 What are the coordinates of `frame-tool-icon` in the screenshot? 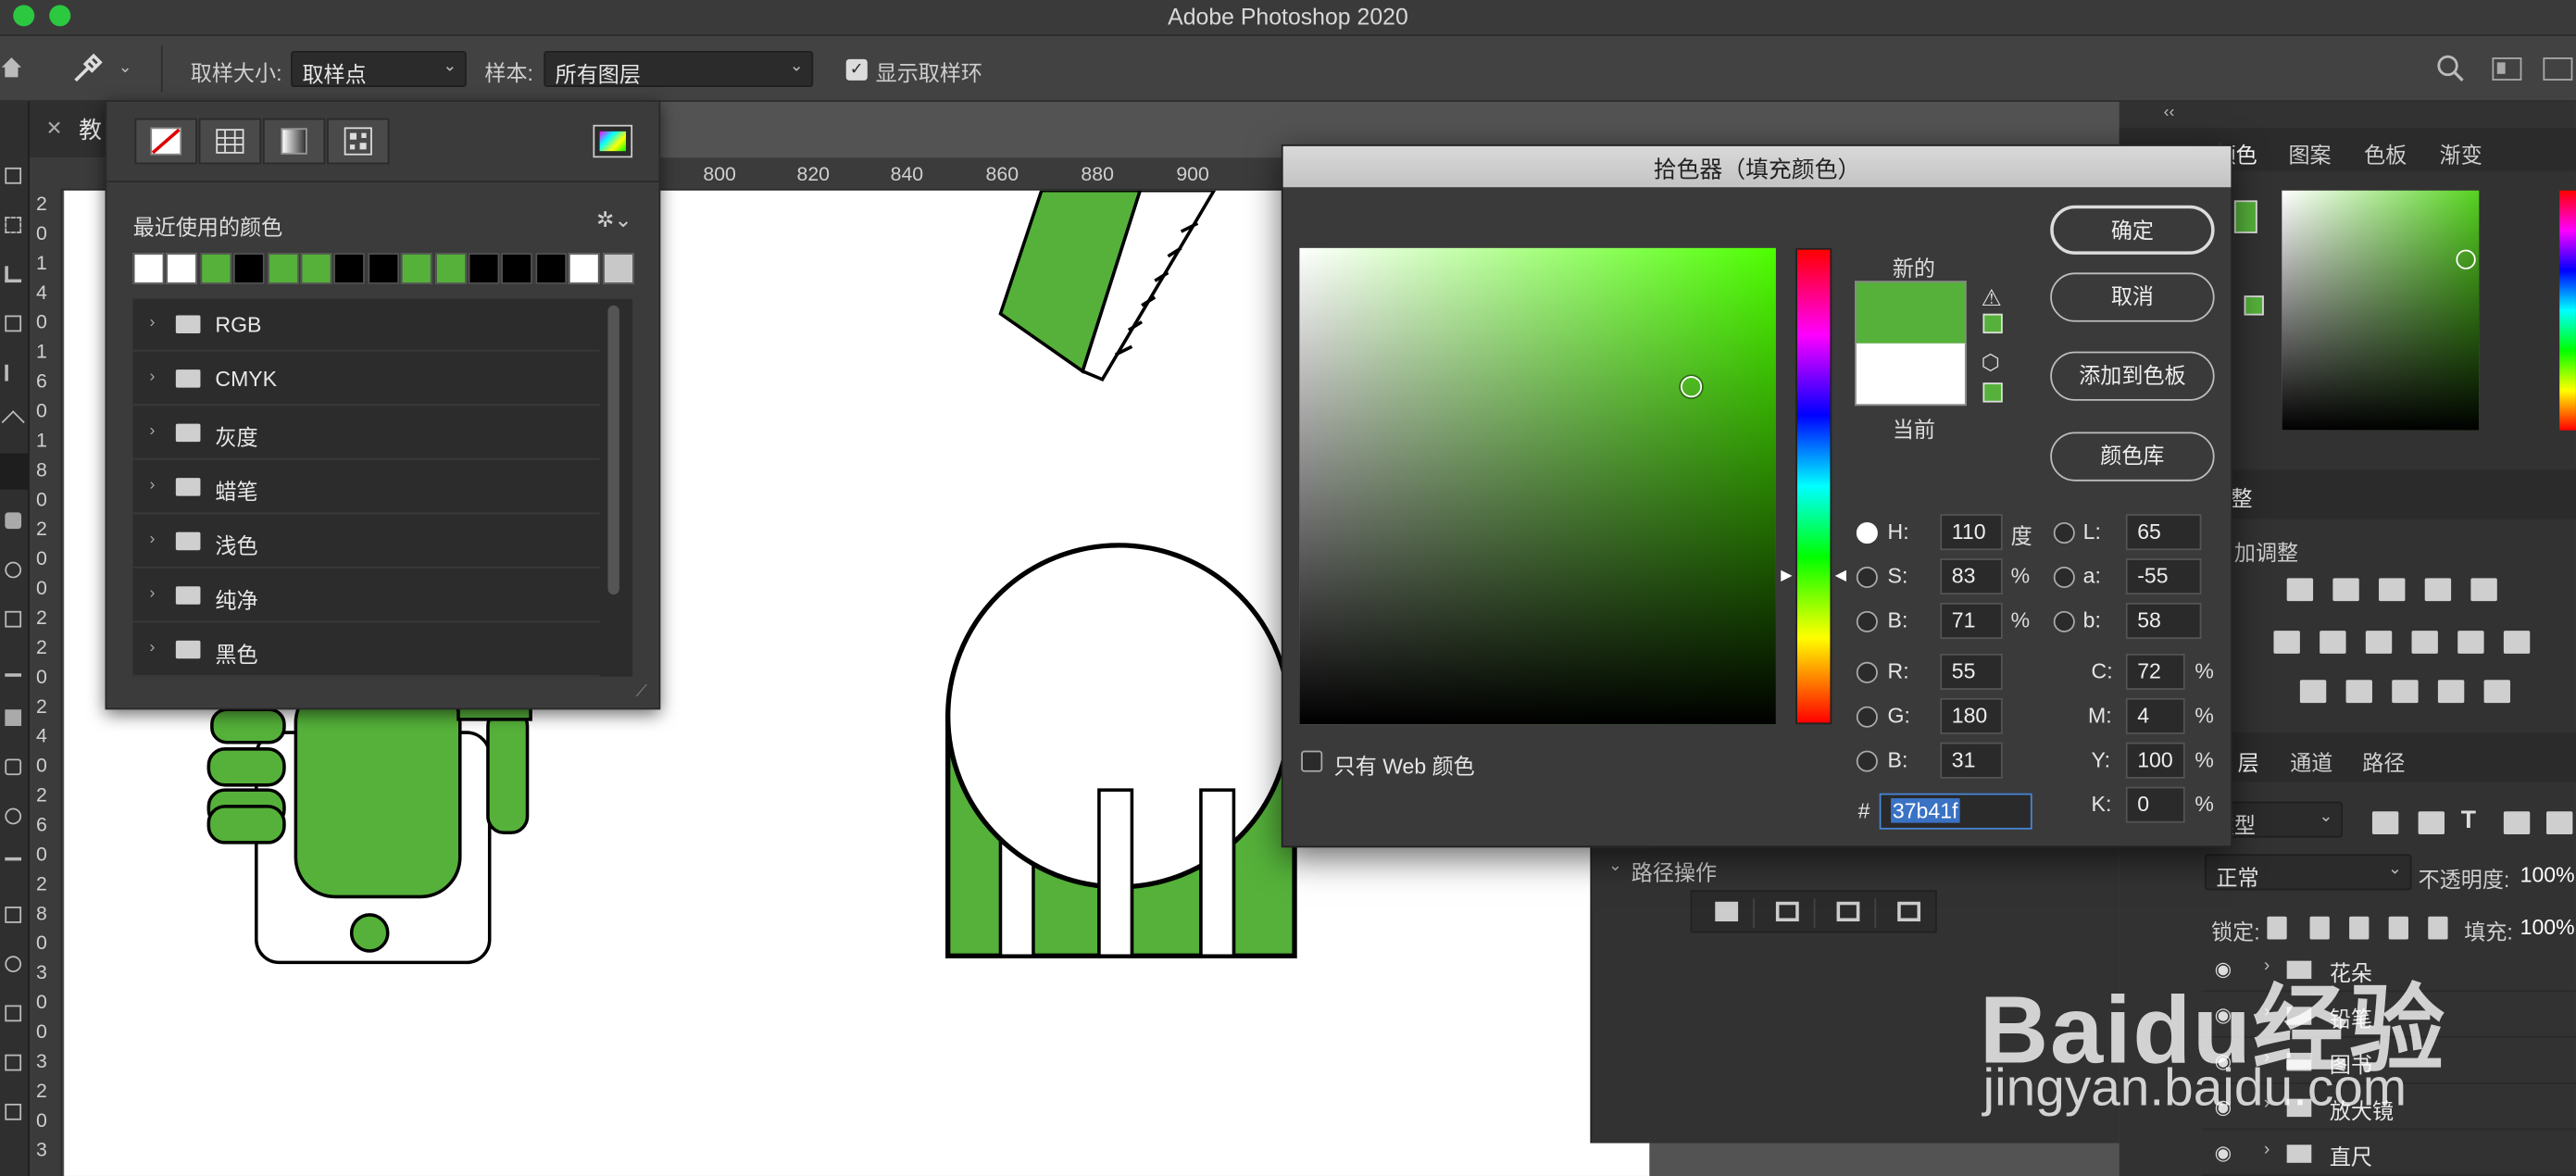 It's located at (14, 323).